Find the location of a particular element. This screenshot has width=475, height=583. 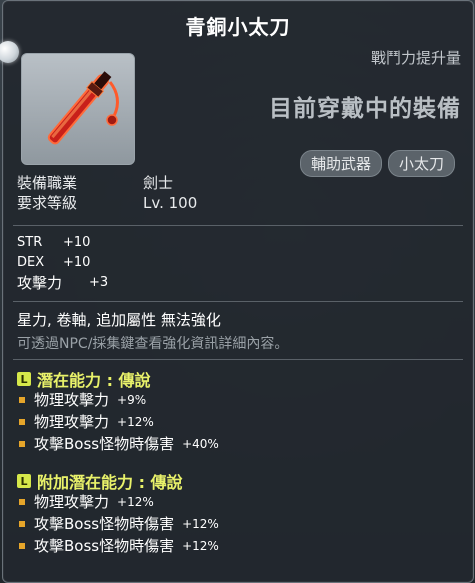

item-name: 青銅小太刀 is located at coordinates (238, 27).